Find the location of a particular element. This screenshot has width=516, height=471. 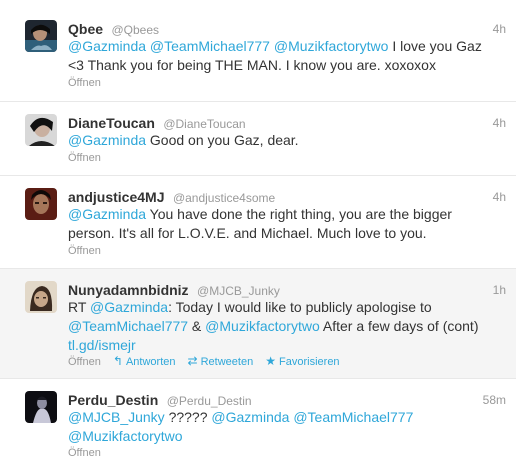

star-icon: ★ is located at coordinates (271, 361).